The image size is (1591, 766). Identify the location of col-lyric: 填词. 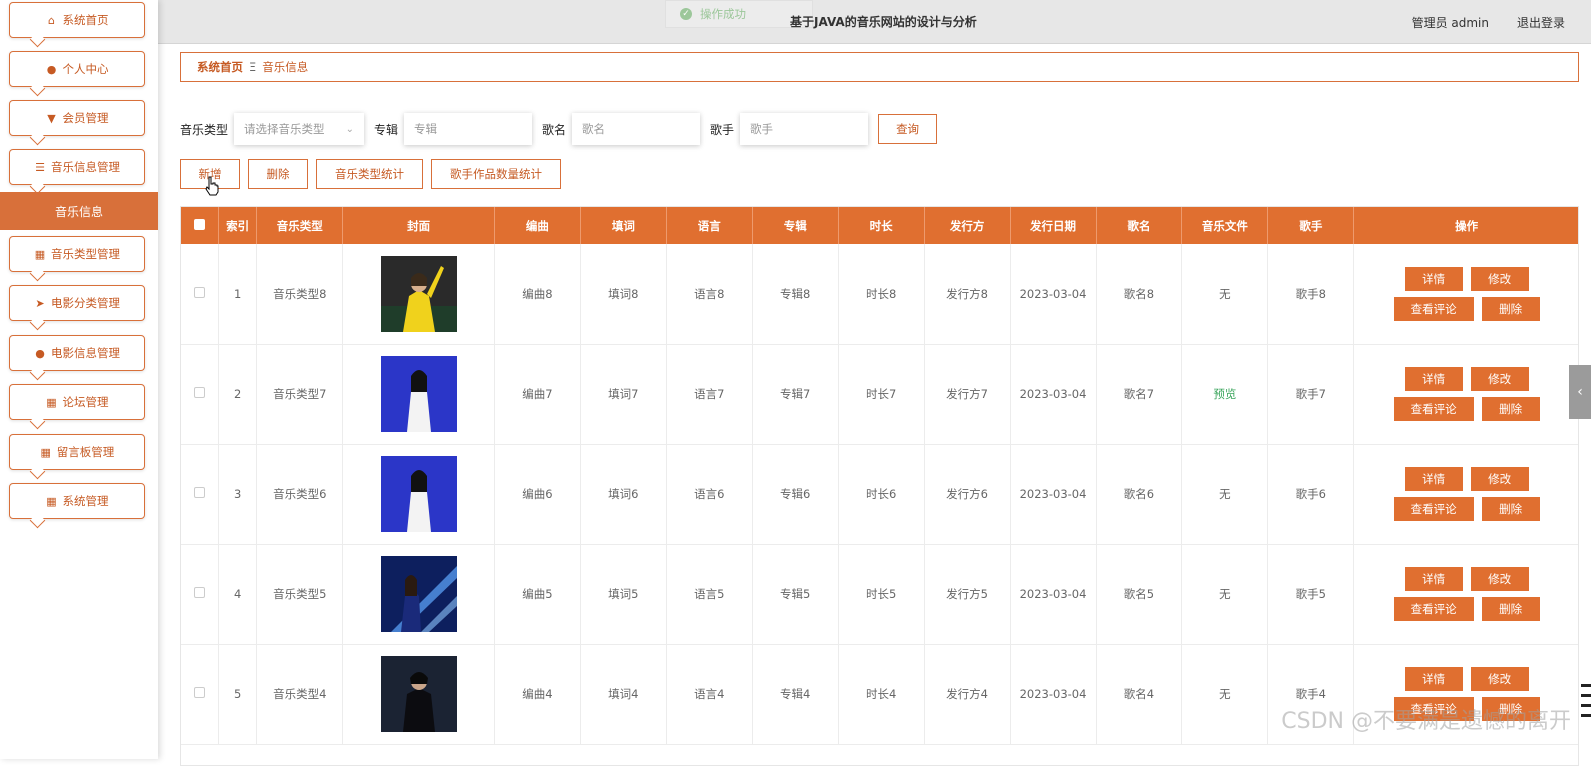
(623, 225).